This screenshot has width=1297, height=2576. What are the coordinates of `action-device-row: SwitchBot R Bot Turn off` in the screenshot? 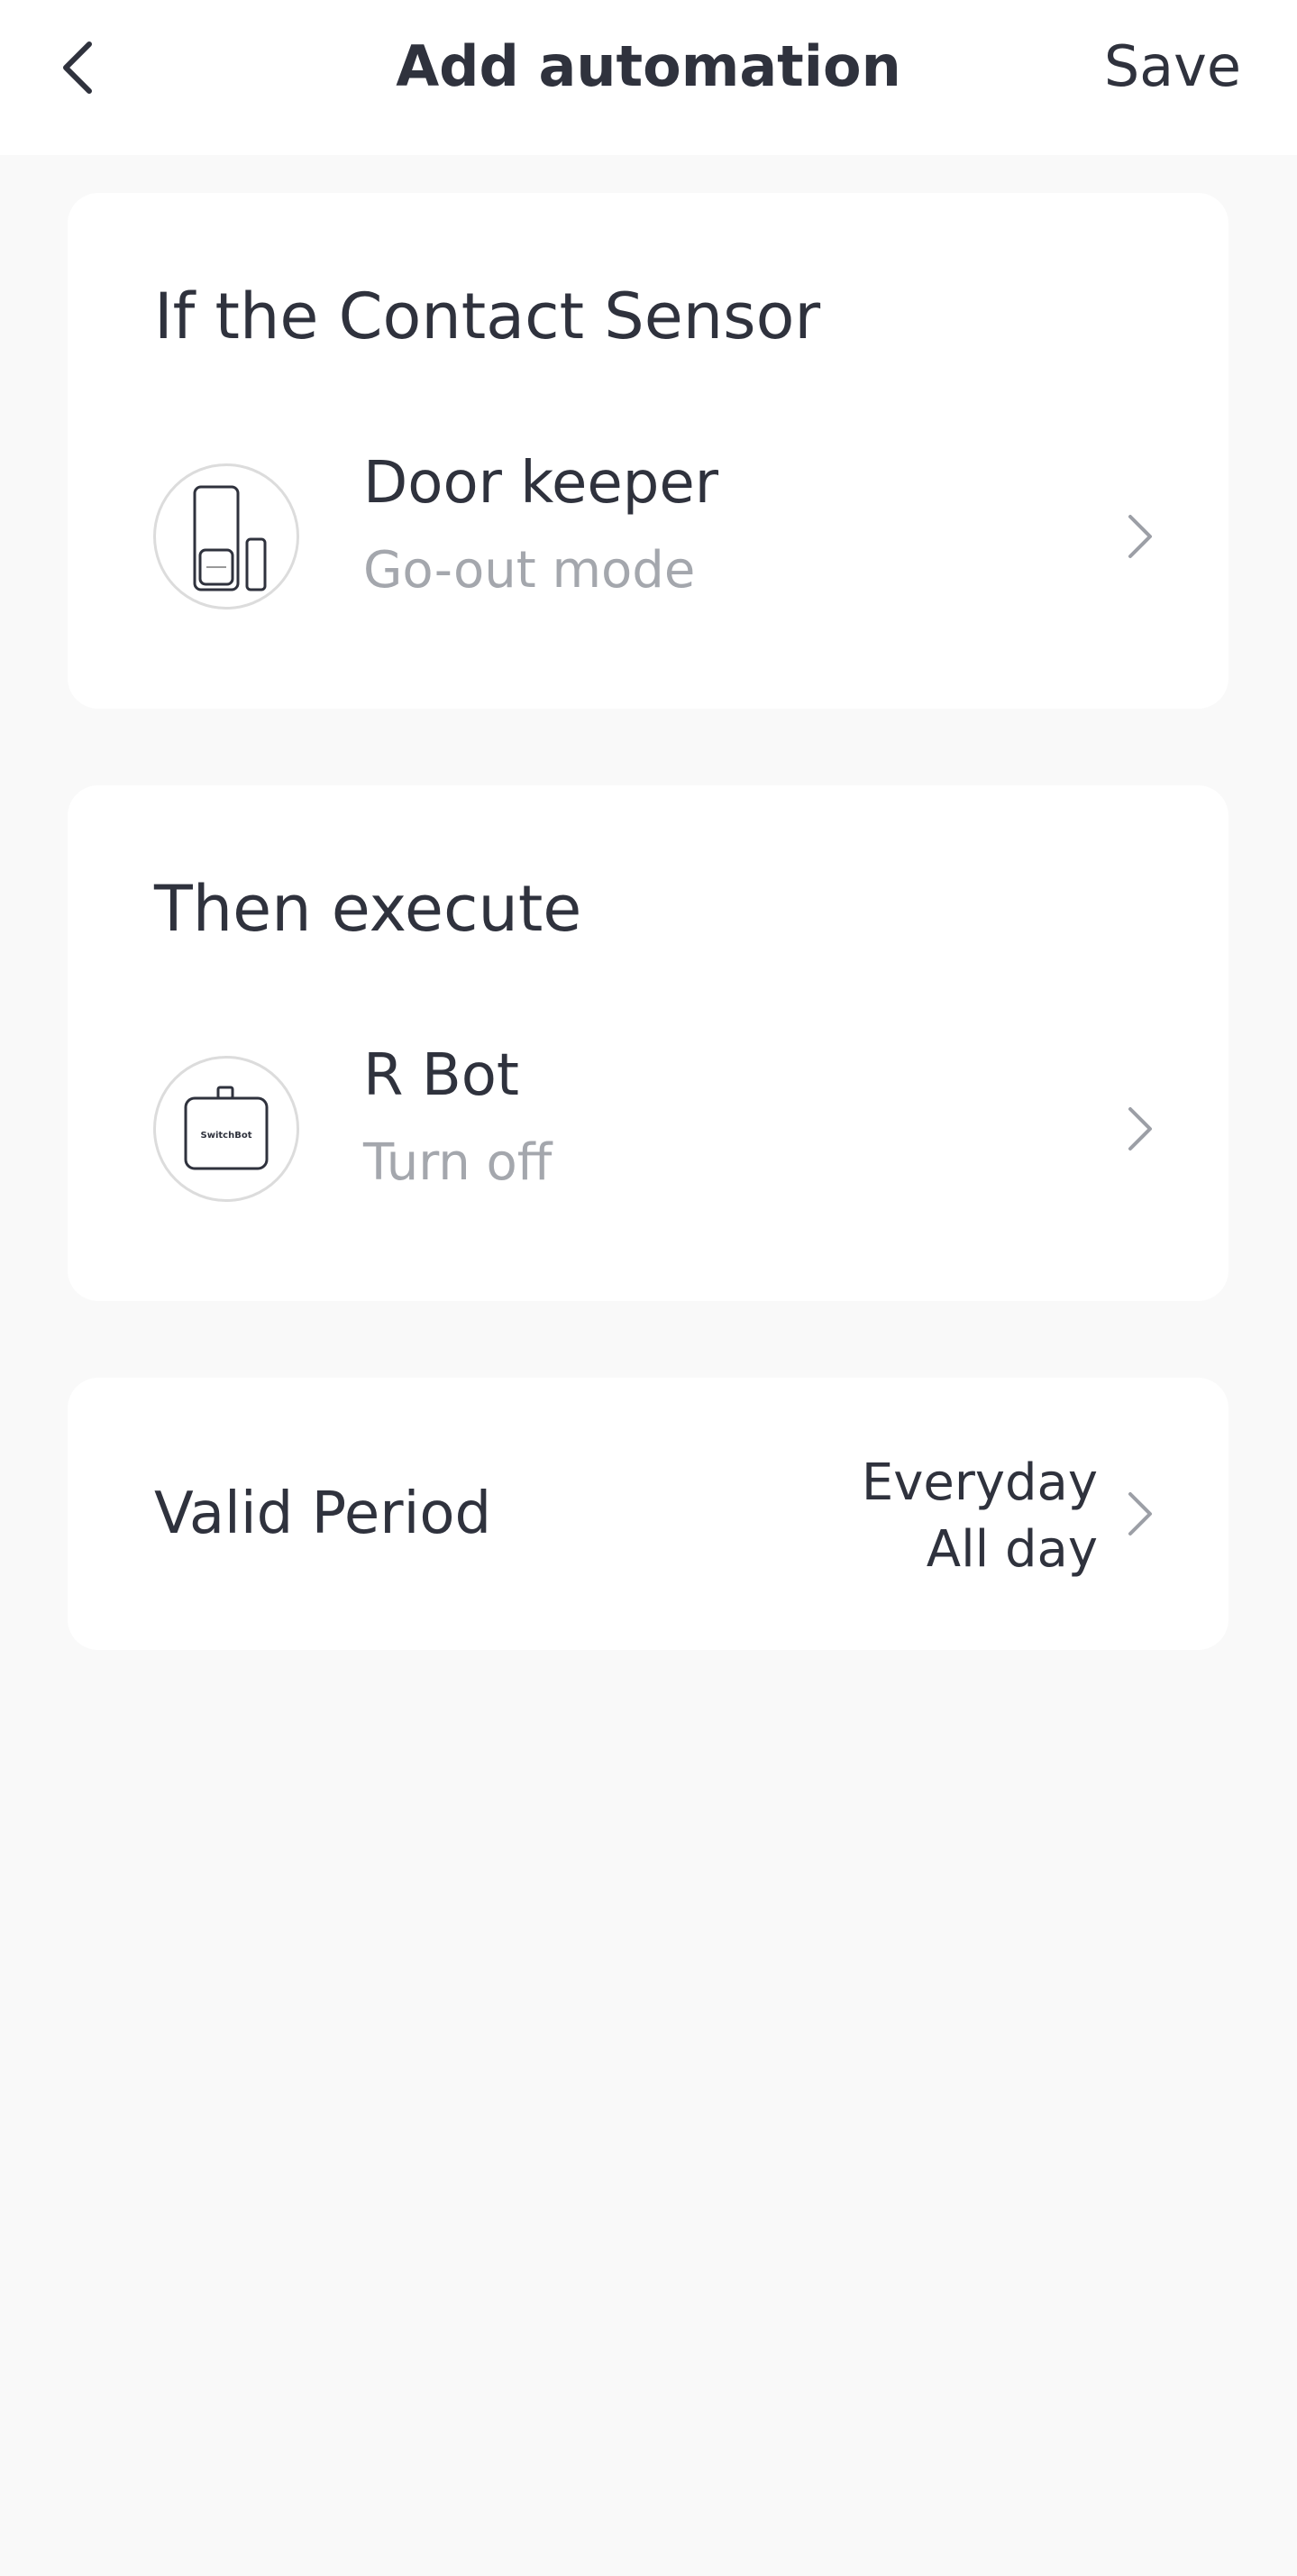 It's located at (648, 1125).